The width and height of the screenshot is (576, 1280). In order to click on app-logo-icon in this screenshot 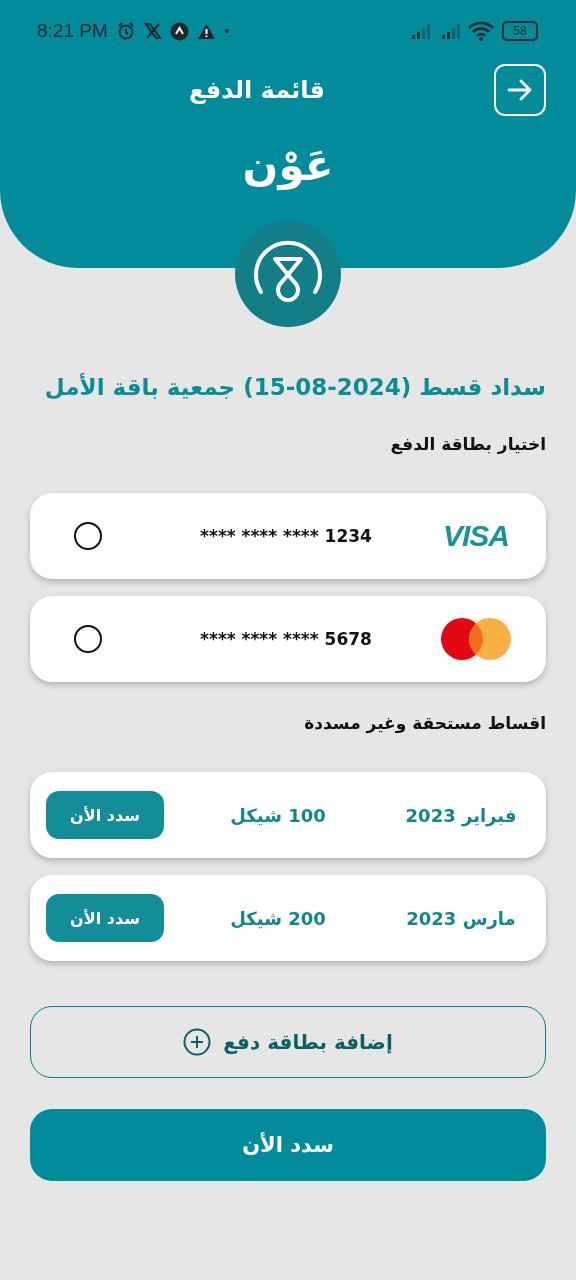, I will do `click(288, 274)`.